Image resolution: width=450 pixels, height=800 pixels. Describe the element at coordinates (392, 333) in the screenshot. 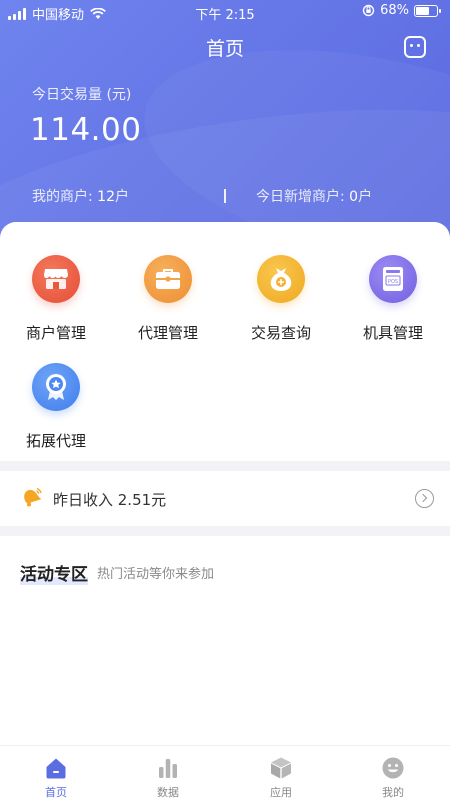

I see `menu-item-label: 机具管理` at that location.